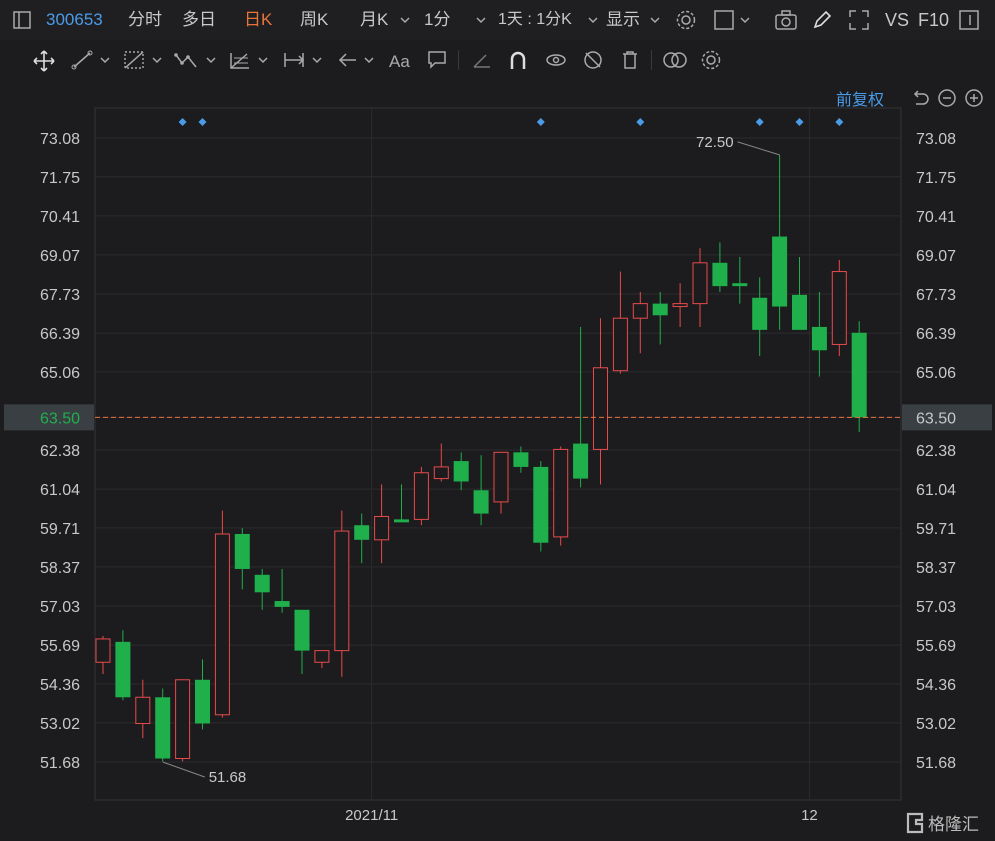 Image resolution: width=995 pixels, height=841 pixels. I want to click on y-tick-label-right: 66.39, so click(936, 334).